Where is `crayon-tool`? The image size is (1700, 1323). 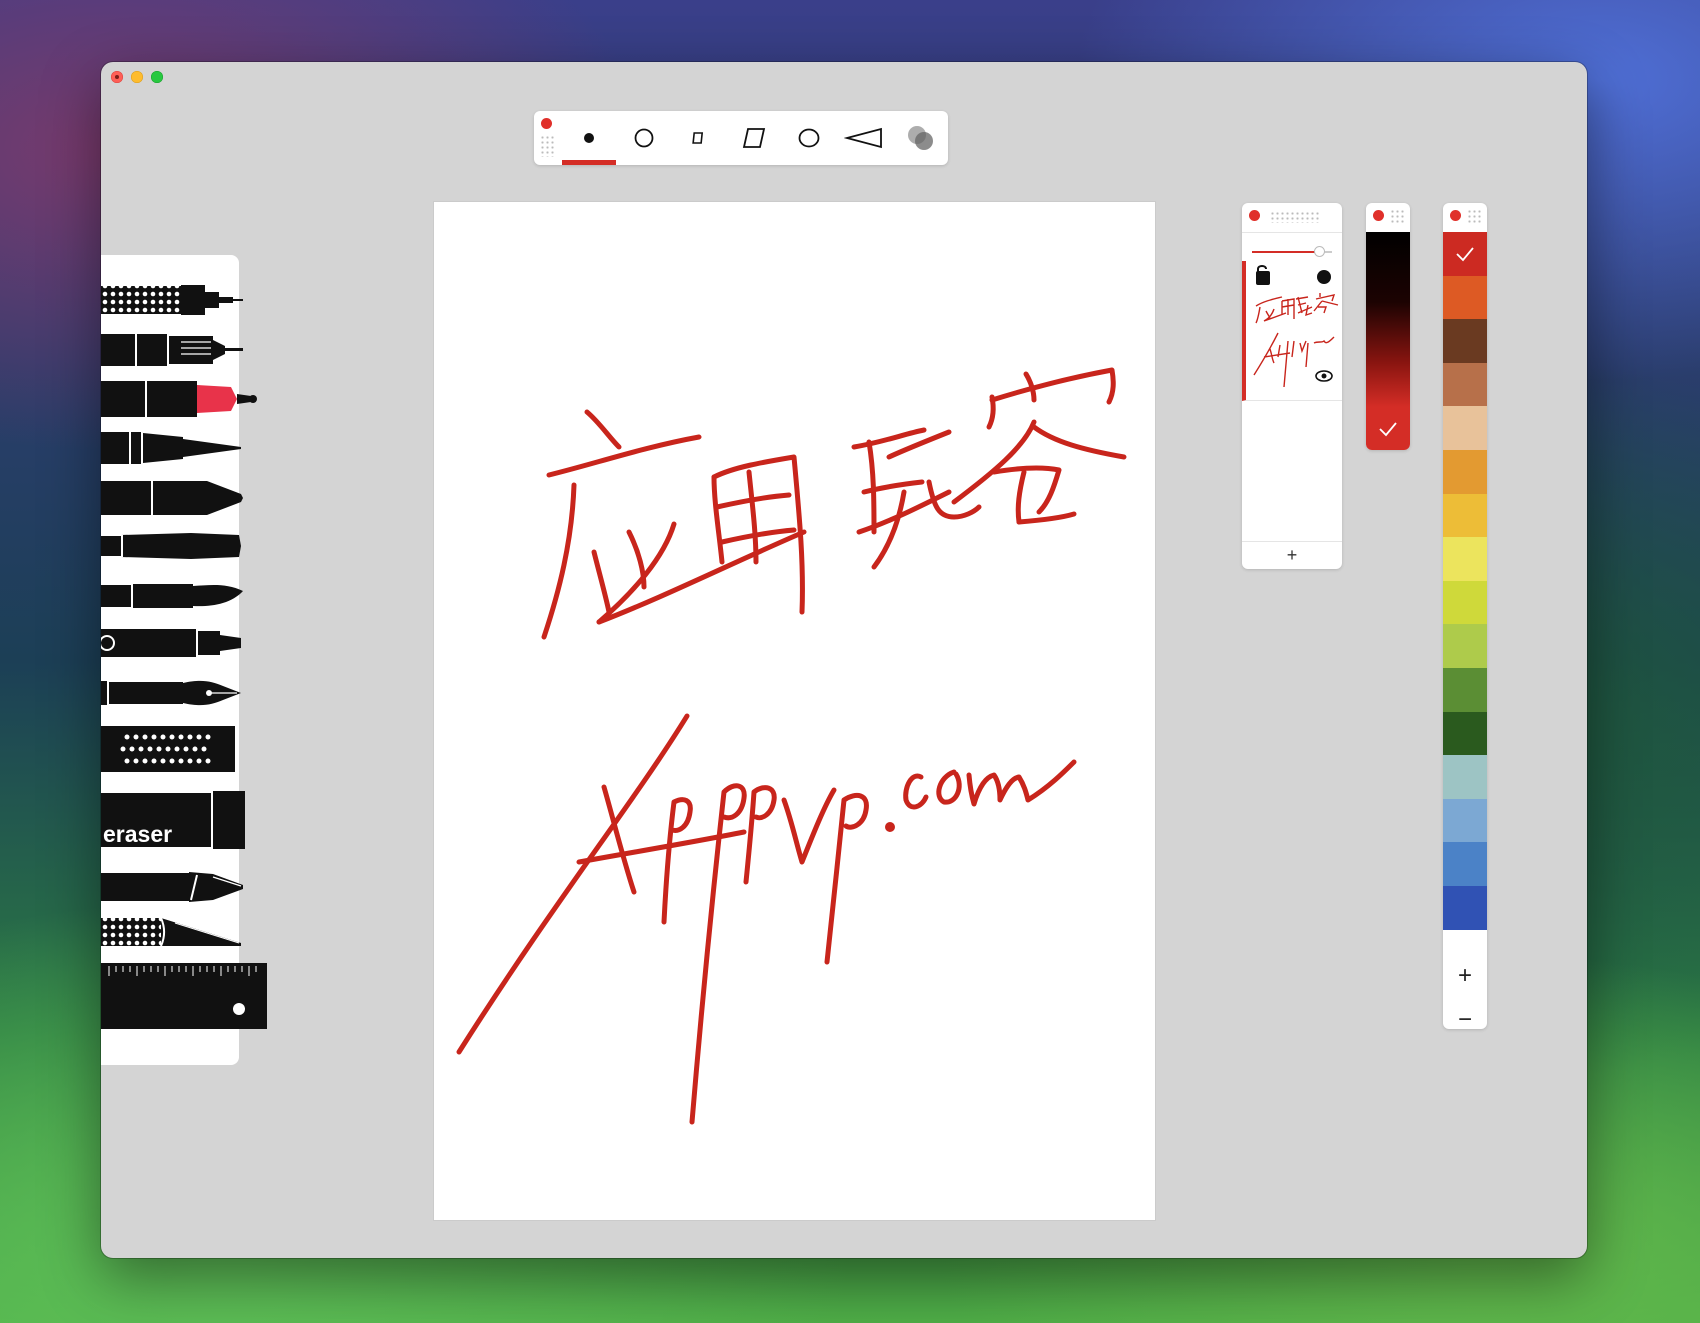 crayon-tool is located at coordinates (173, 546).